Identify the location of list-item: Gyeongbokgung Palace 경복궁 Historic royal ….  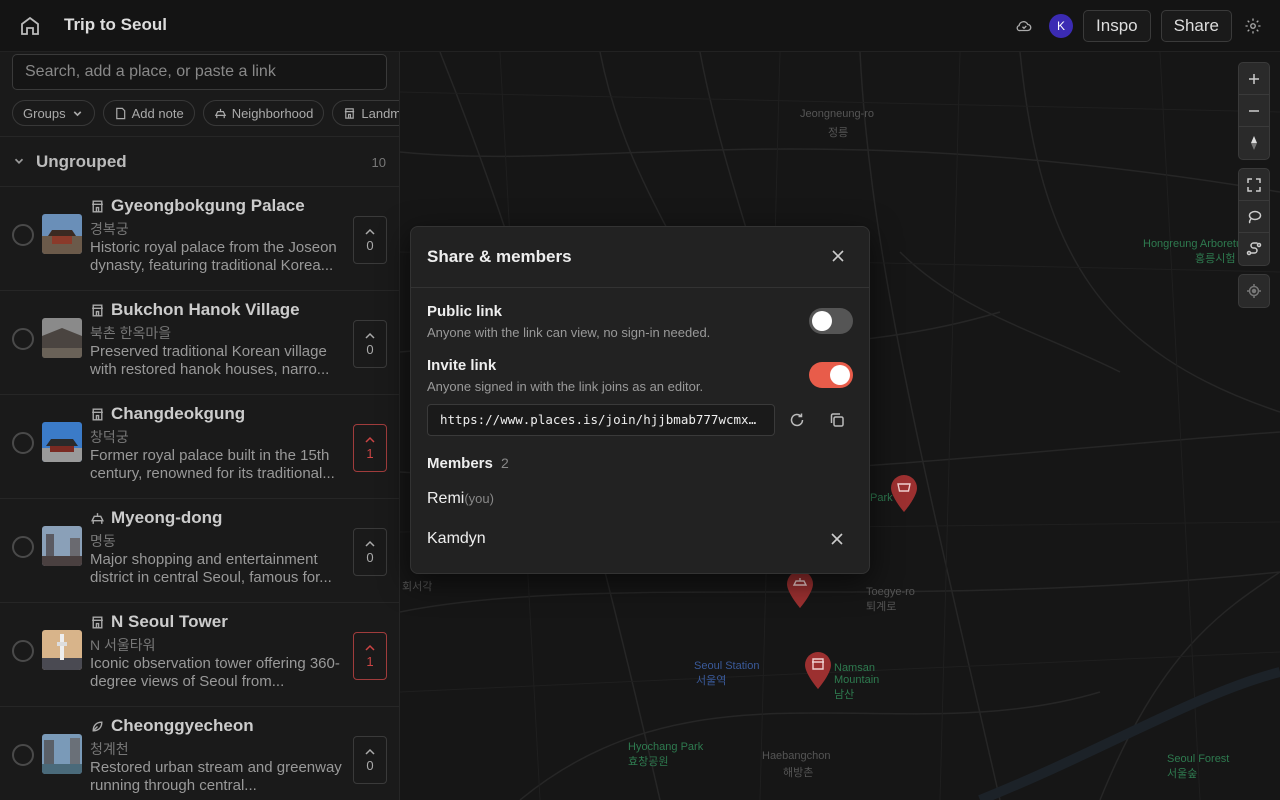
(199, 238).